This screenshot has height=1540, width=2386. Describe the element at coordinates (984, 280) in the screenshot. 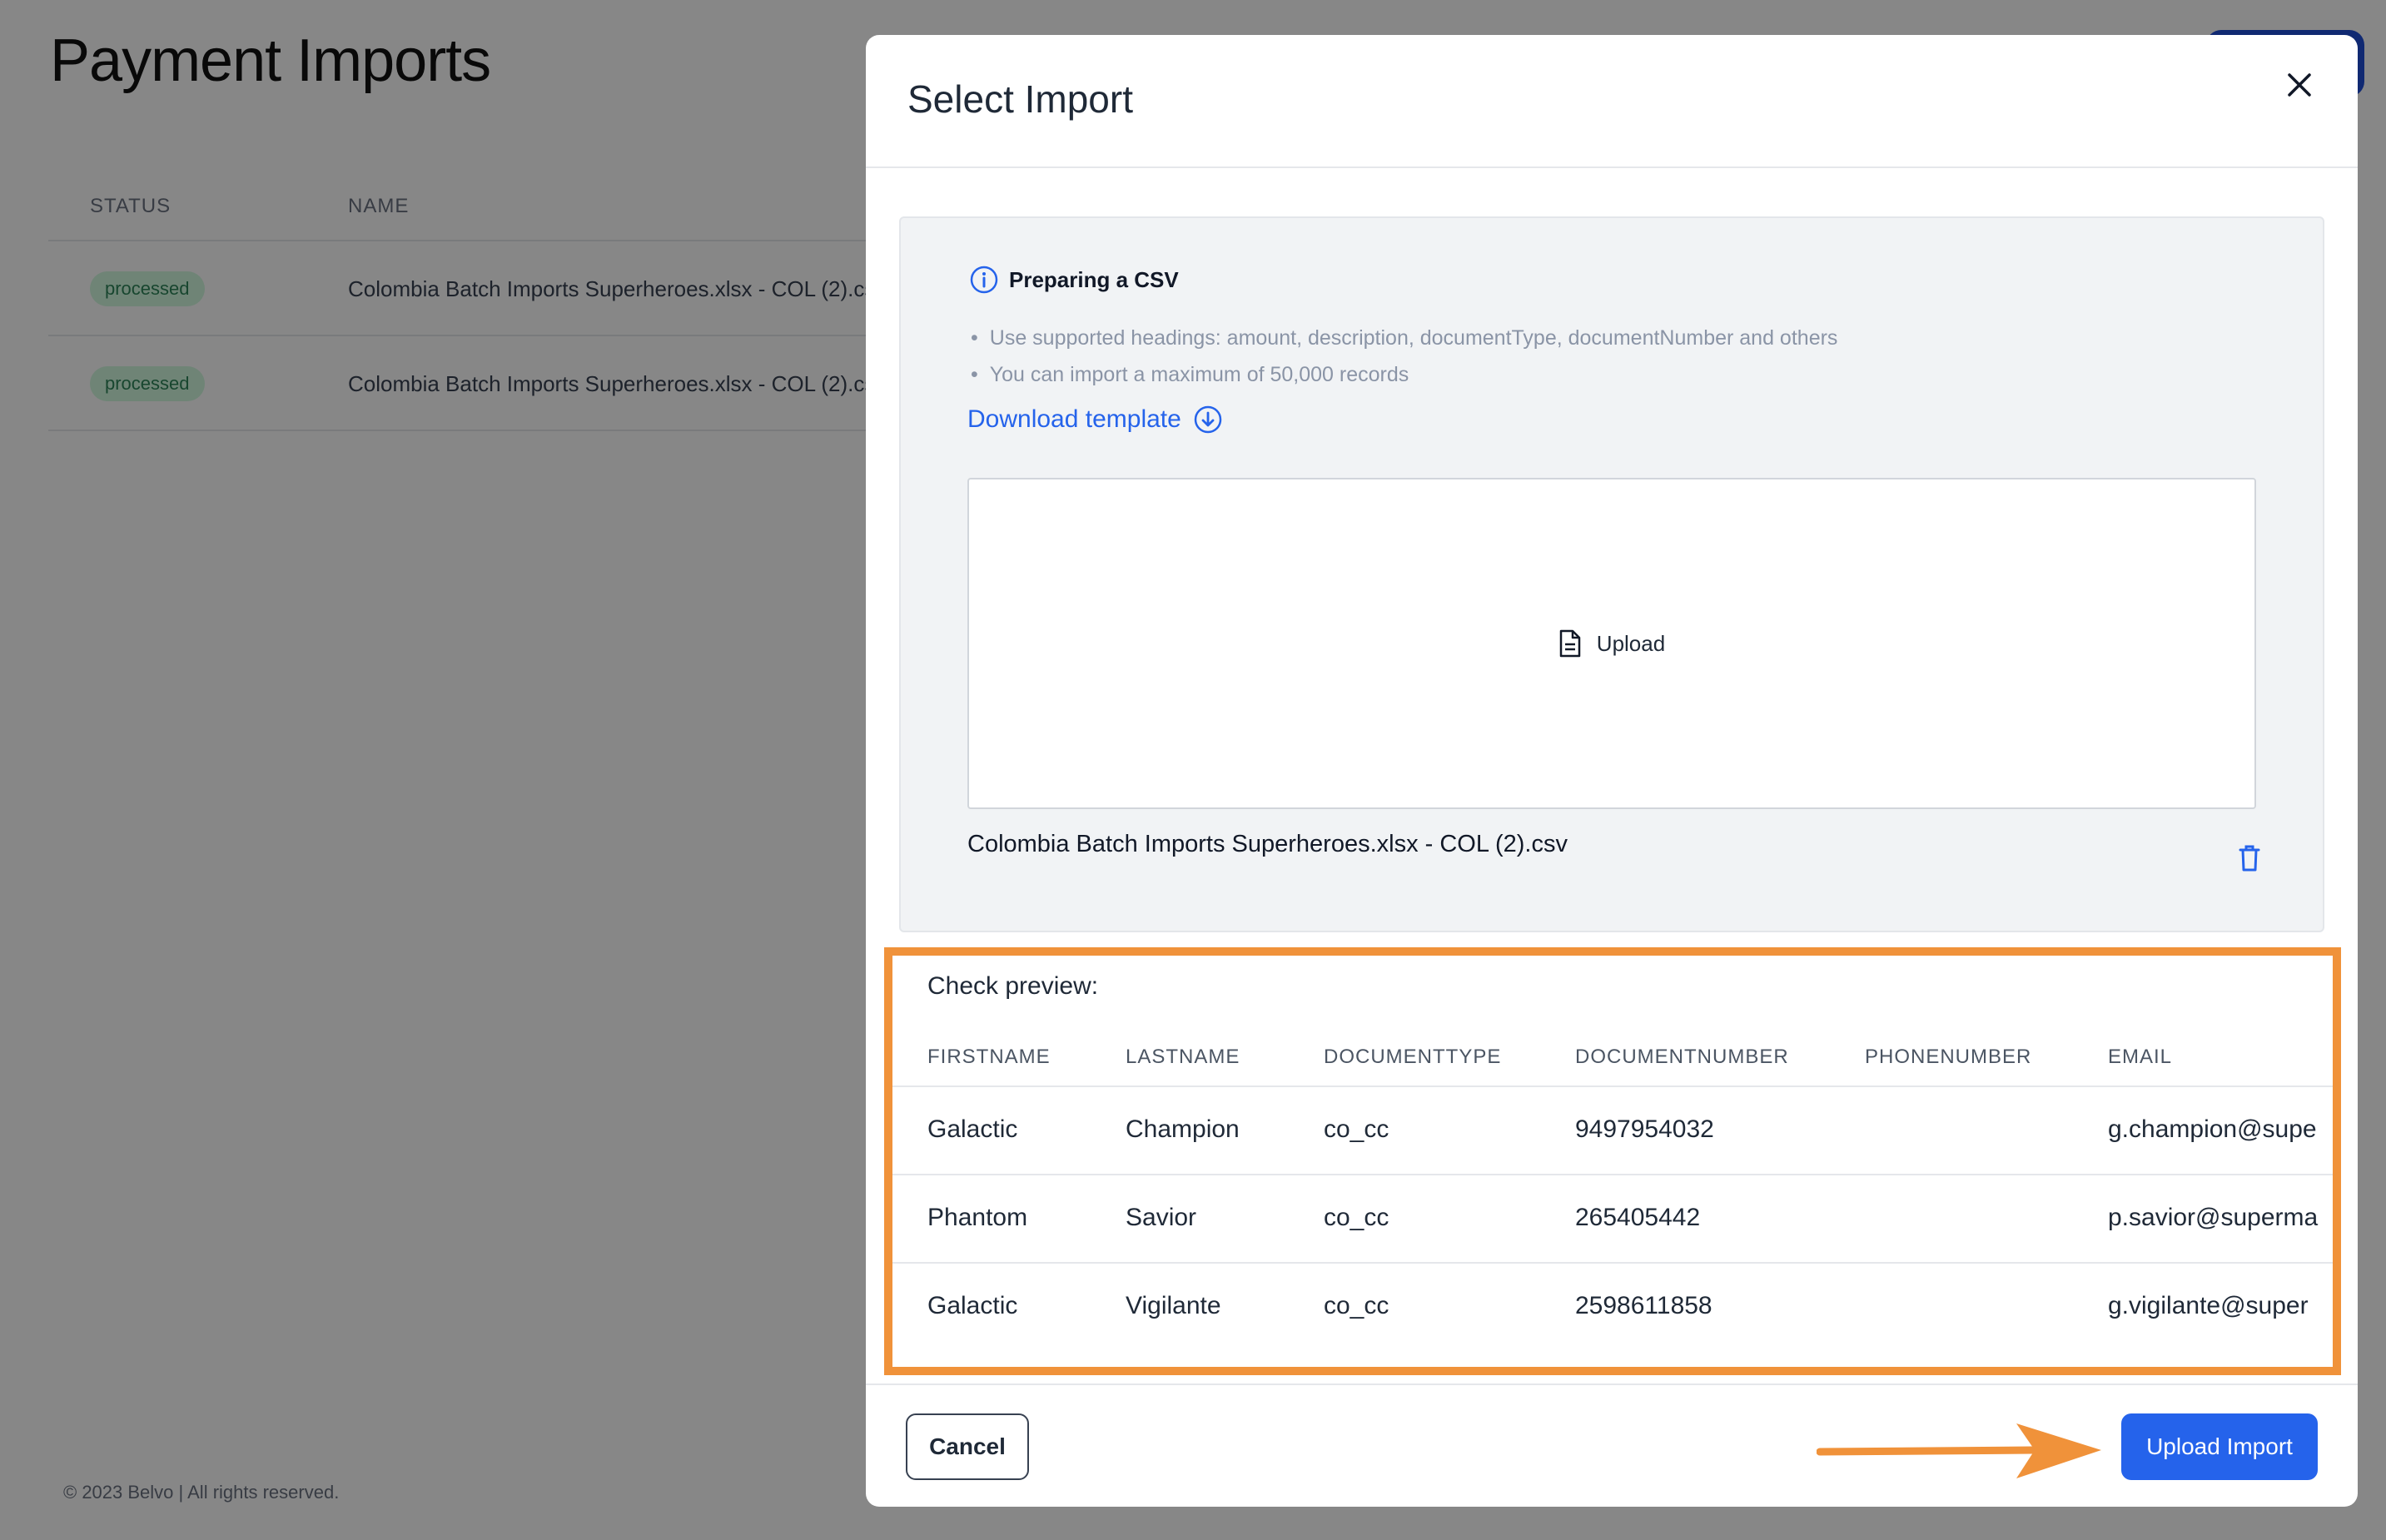

I see `info-circle-icon` at that location.